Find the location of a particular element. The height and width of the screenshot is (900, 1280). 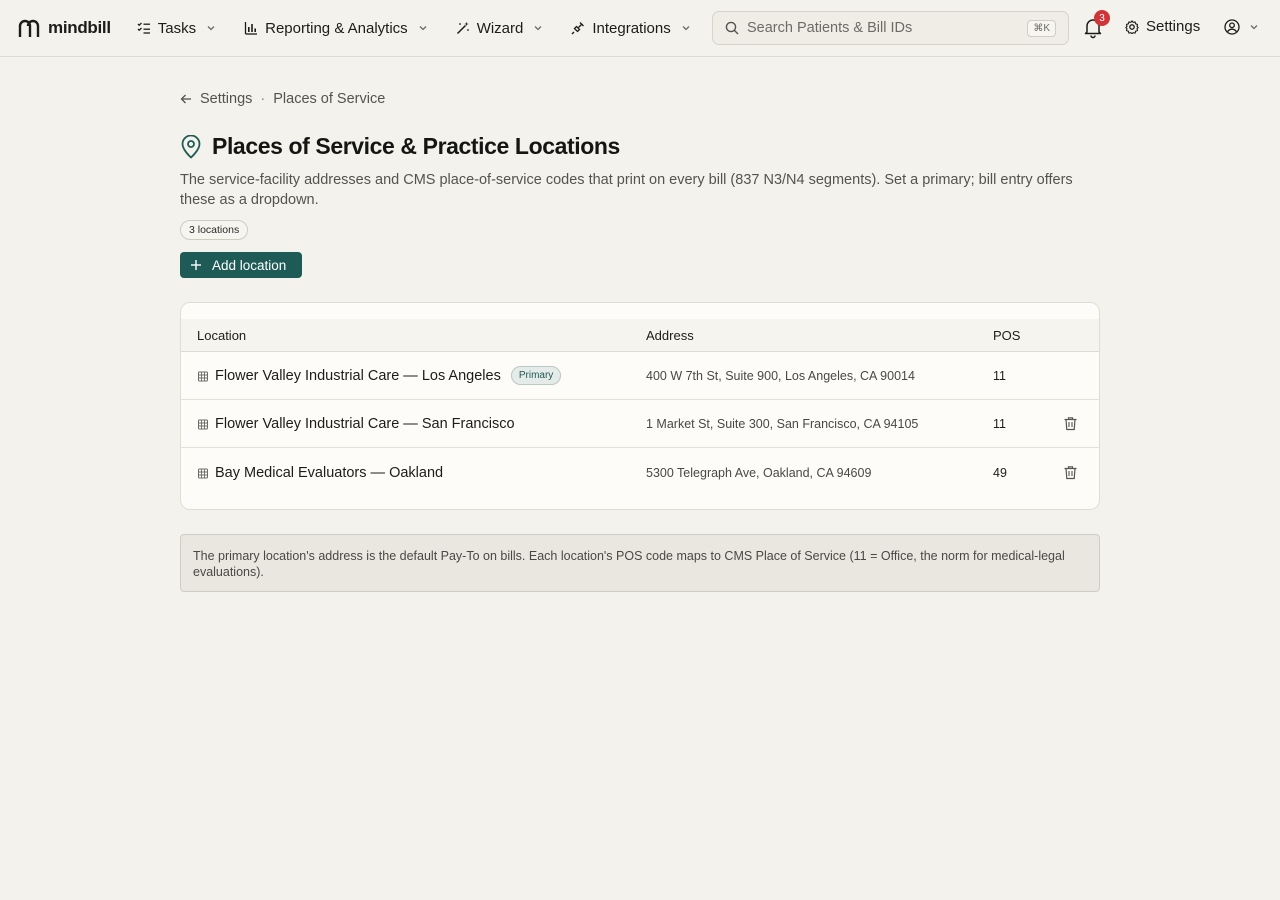

chart-icon is located at coordinates (251, 28).